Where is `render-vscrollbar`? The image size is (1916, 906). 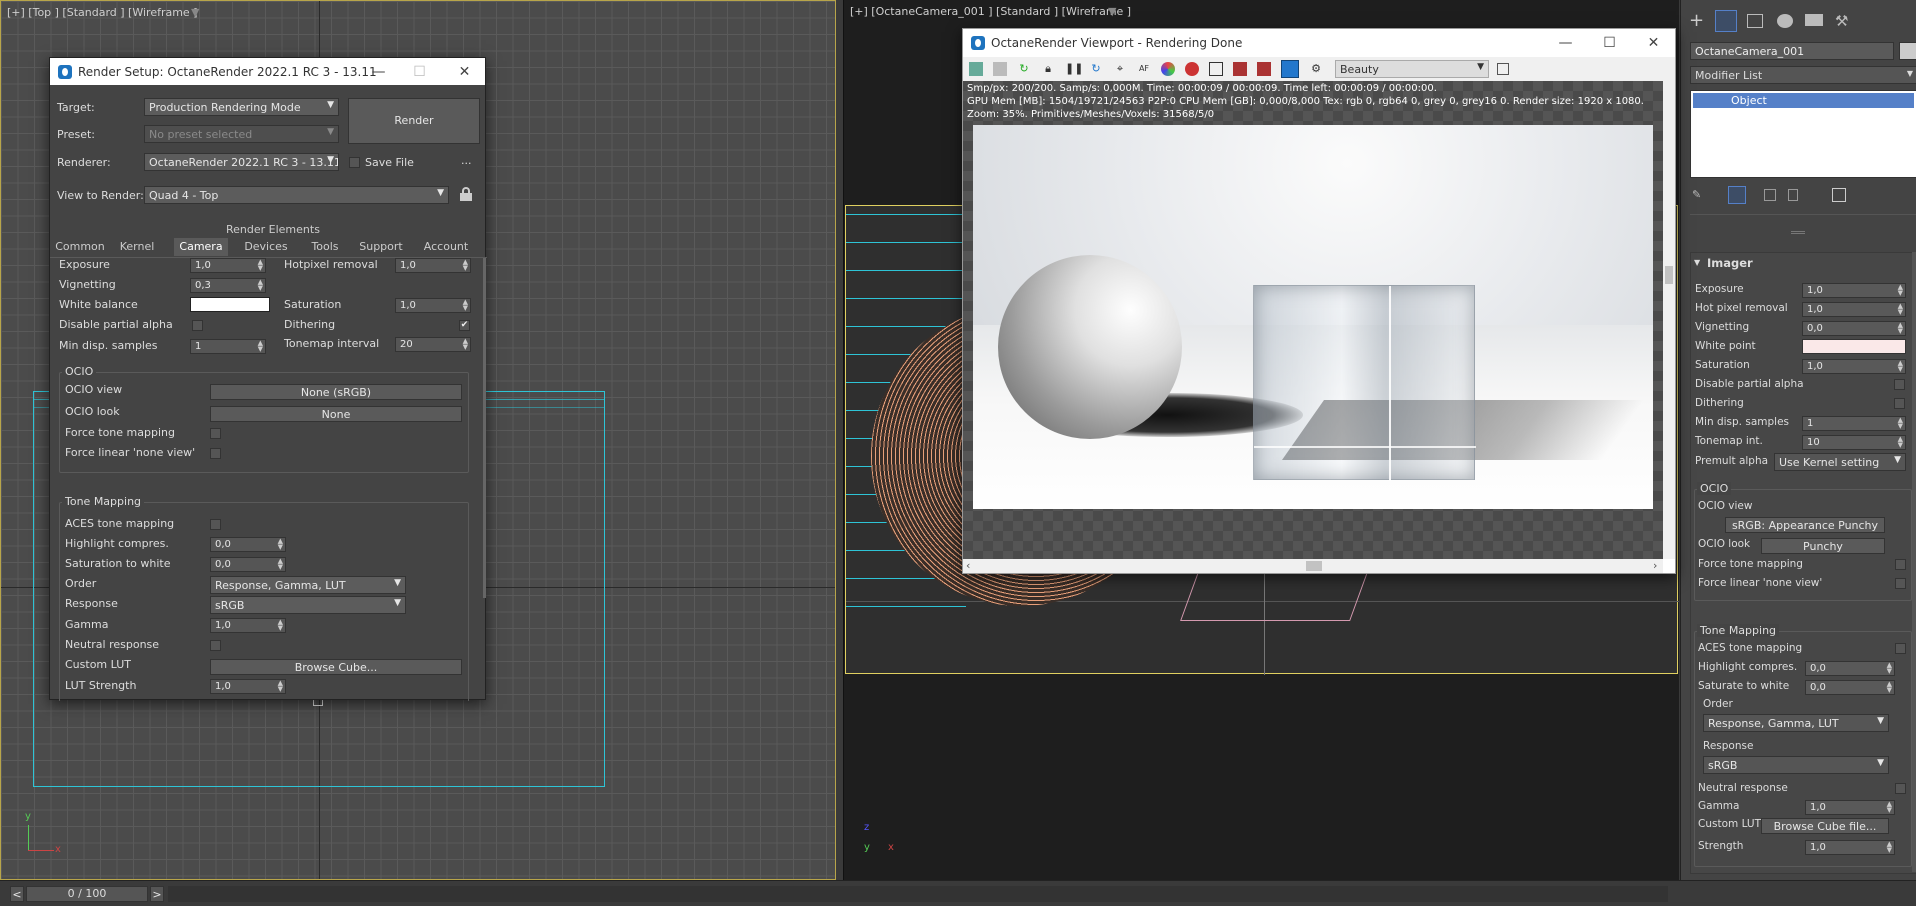 render-vscrollbar is located at coordinates (1669, 320).